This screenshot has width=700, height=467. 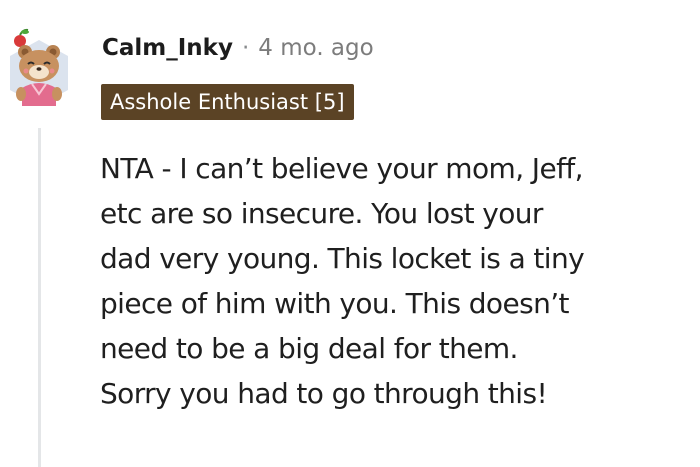 What do you see at coordinates (324, 393) in the screenshot?
I see `comment-body-line: Sorry you had to go through this!` at bounding box center [324, 393].